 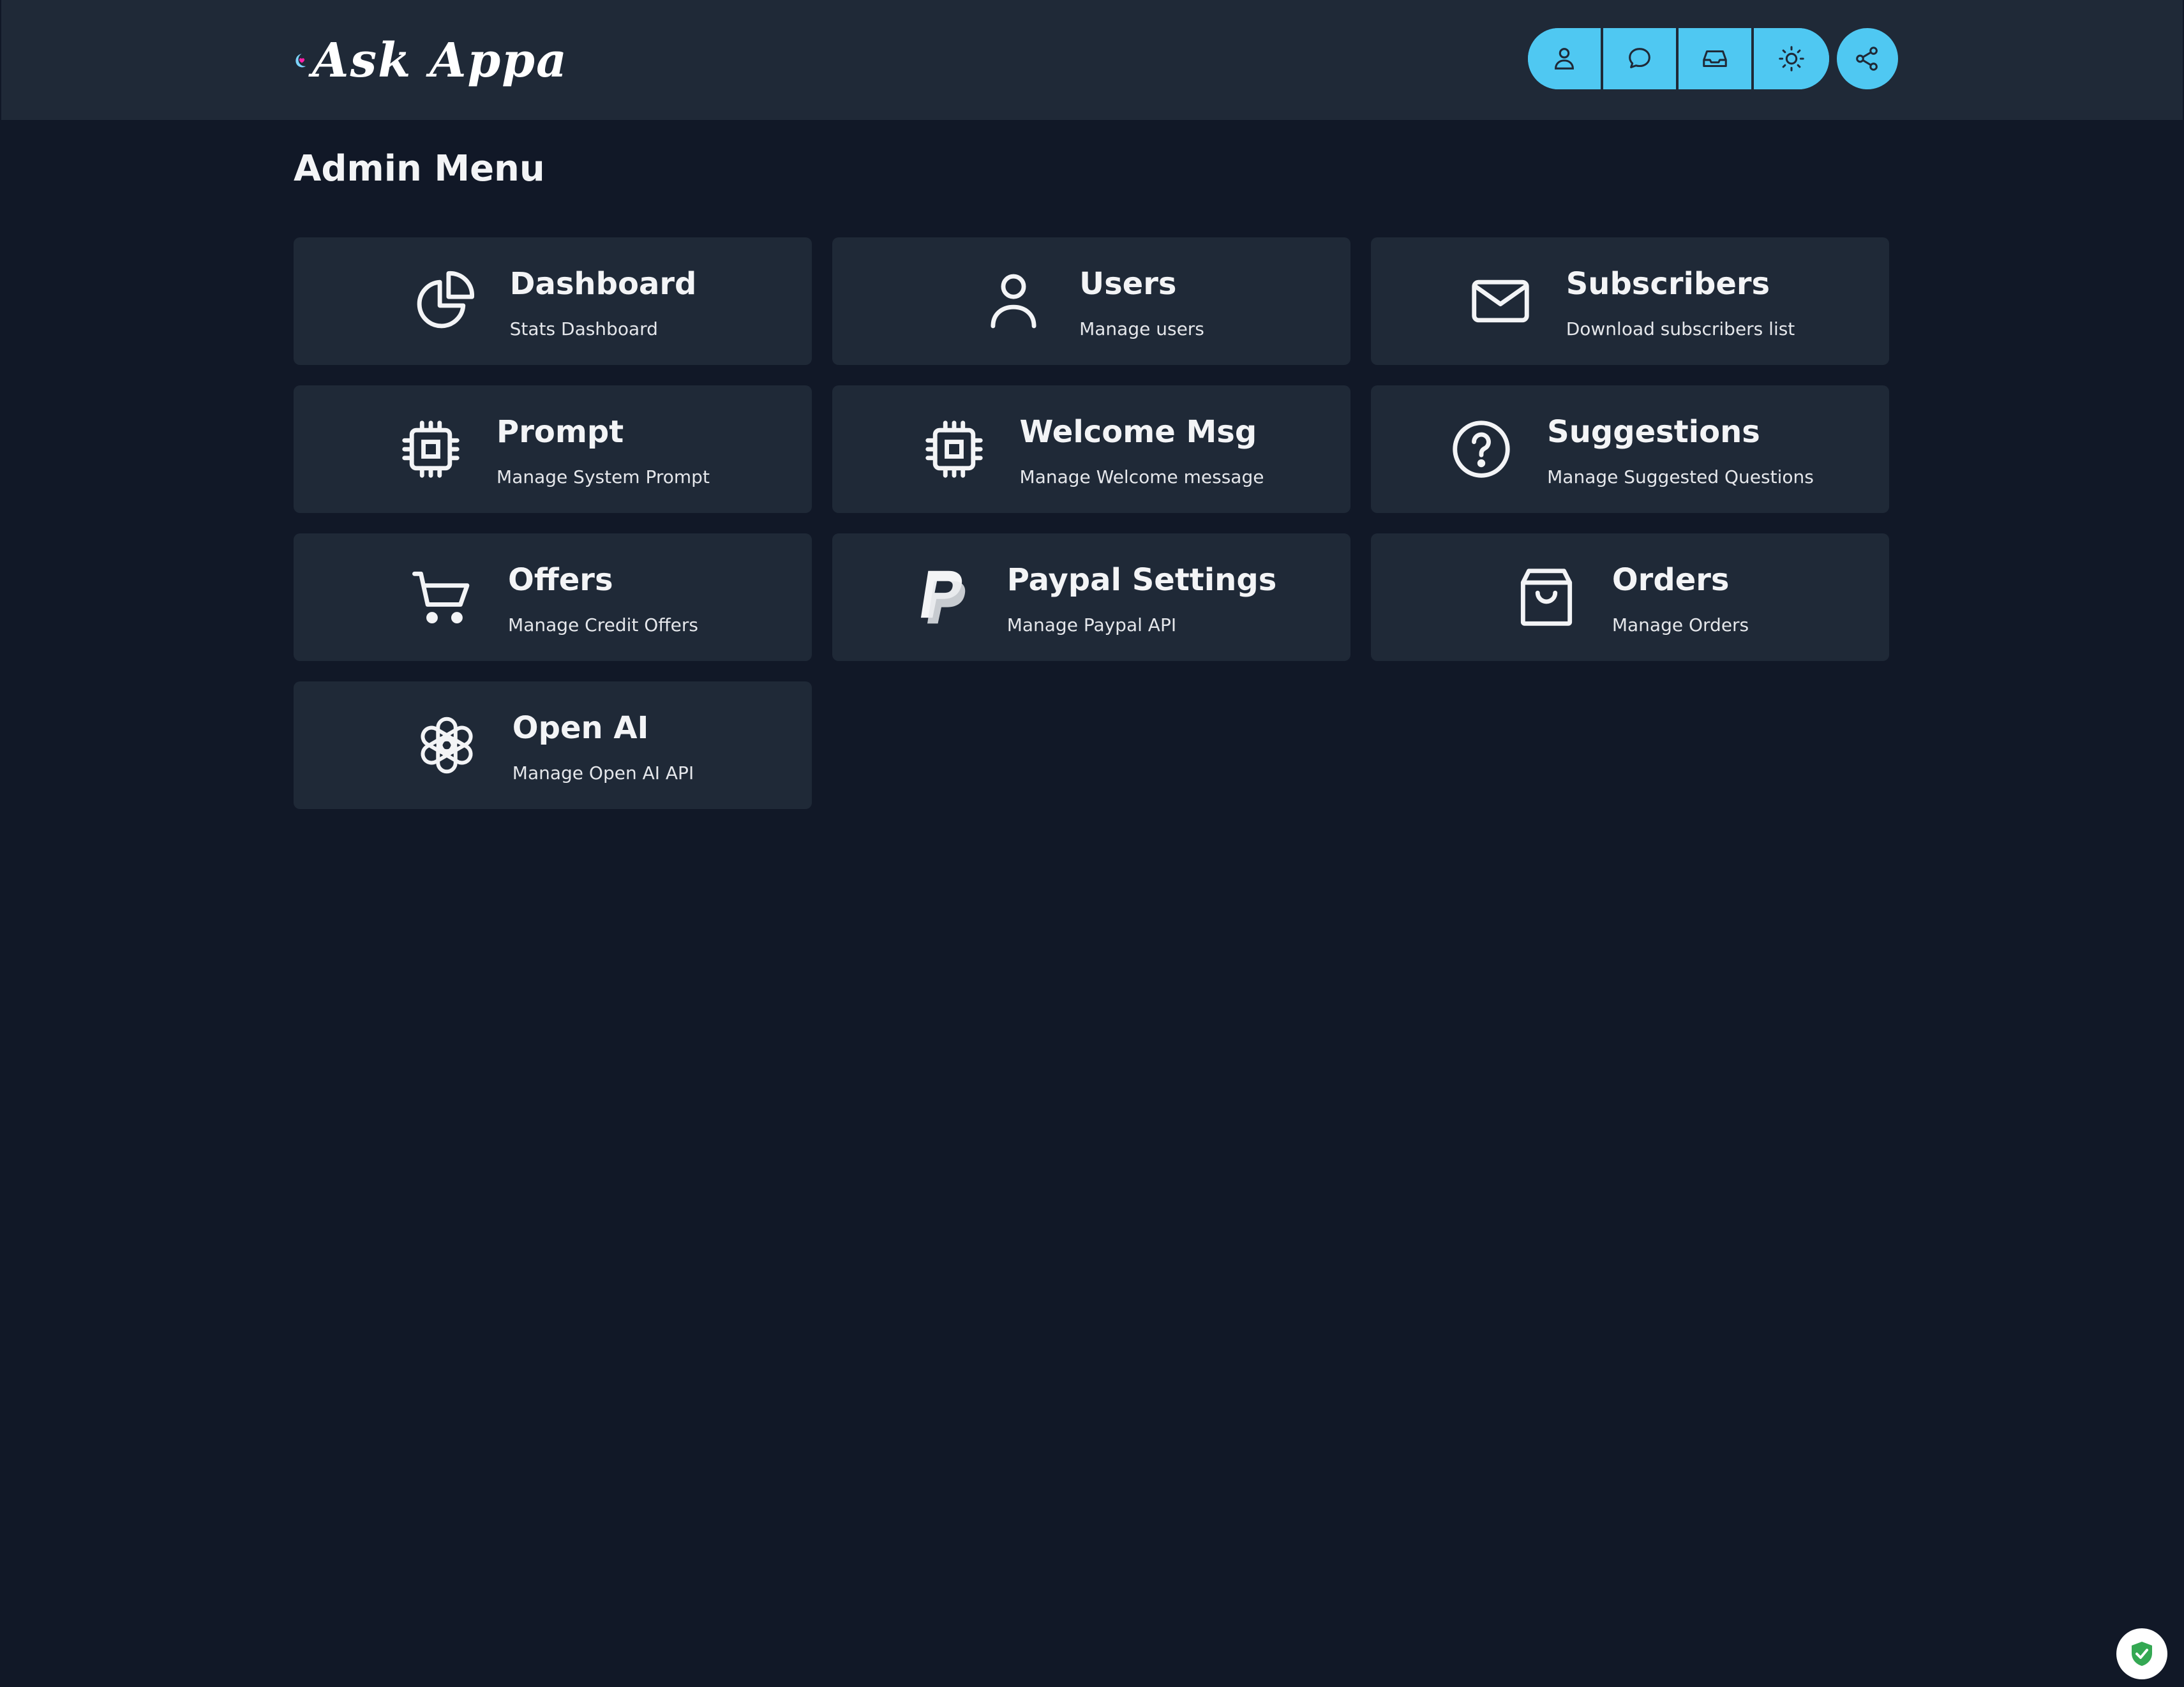 I want to click on card-description: Download subscribers list, so click(x=1680, y=328).